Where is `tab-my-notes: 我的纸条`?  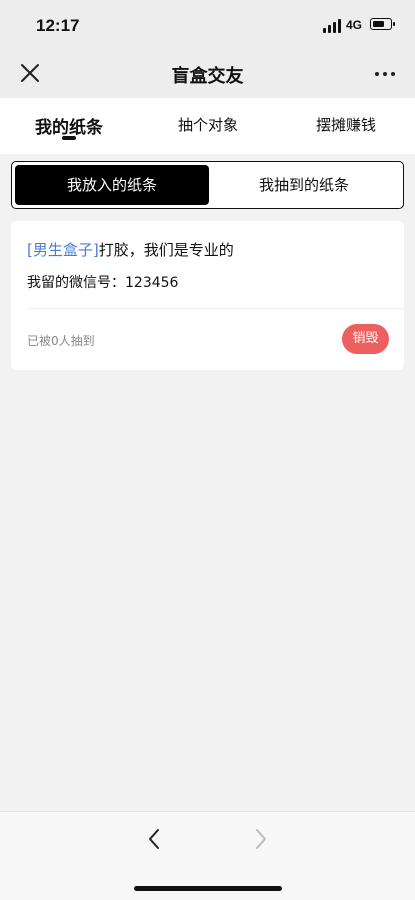
tab-my-notes: 我的纸条 is located at coordinates (69, 125).